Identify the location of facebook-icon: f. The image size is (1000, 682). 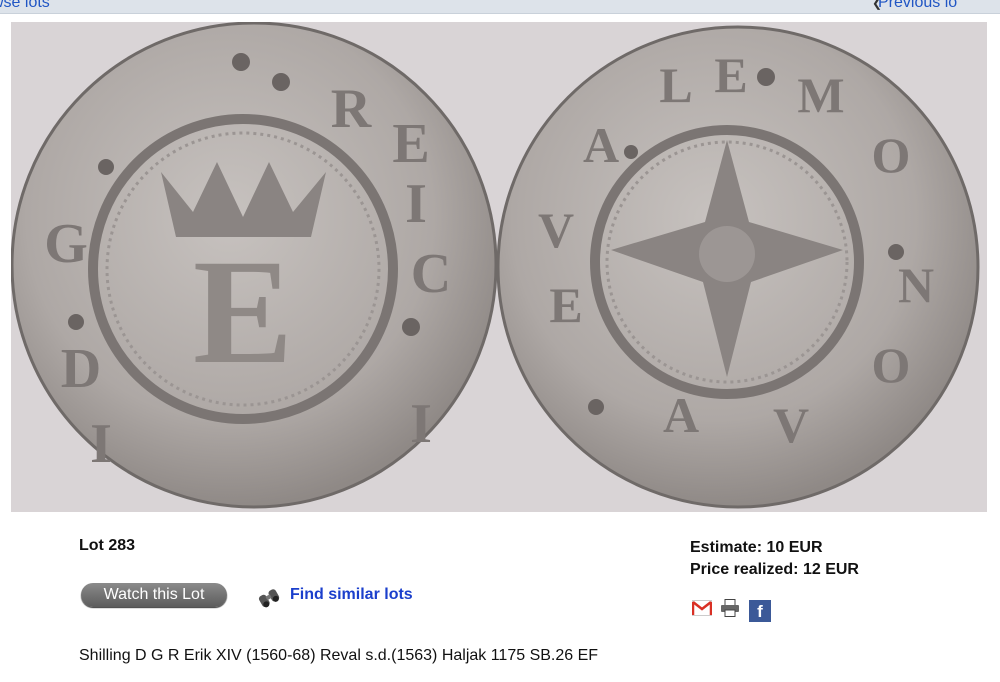
(759, 610).